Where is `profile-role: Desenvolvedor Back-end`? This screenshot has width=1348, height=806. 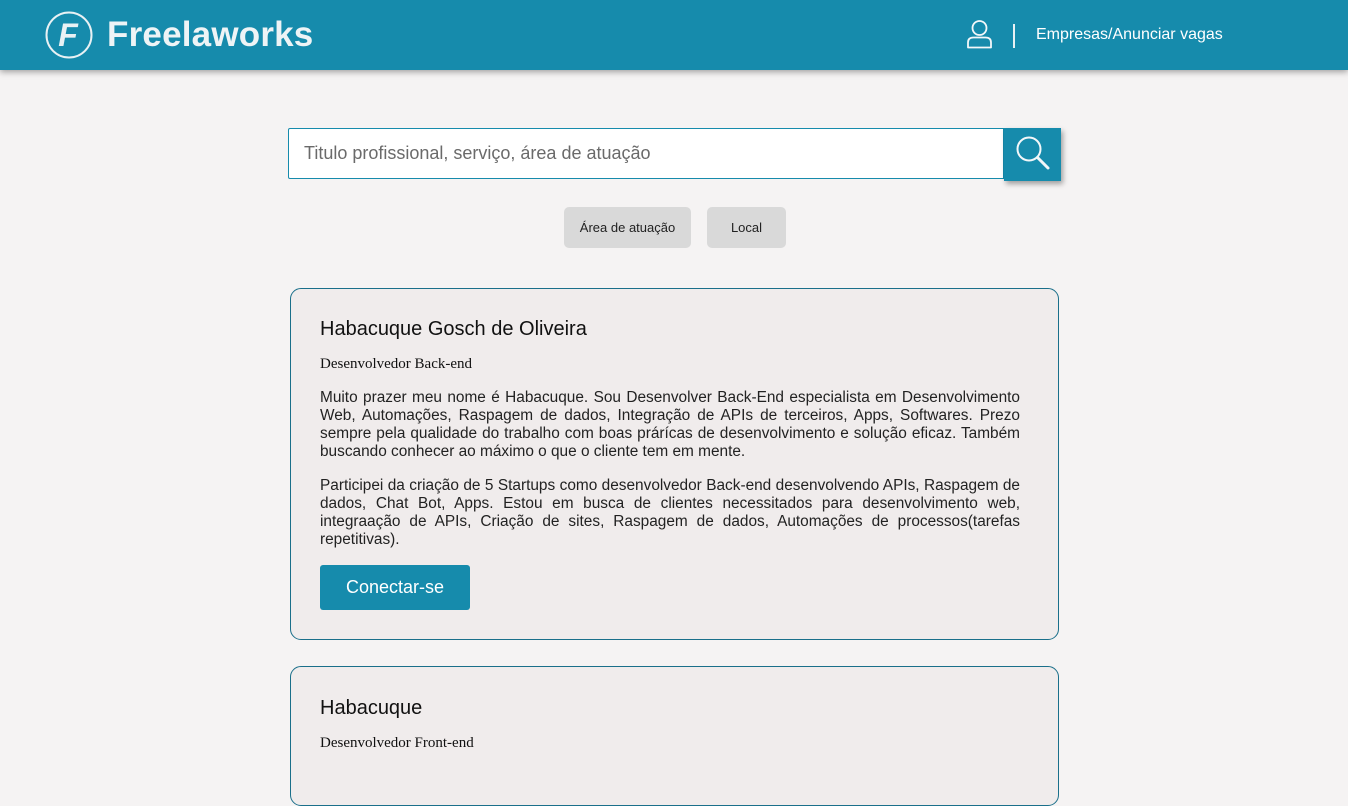
profile-role: Desenvolvedor Back-end is located at coordinates (396, 364).